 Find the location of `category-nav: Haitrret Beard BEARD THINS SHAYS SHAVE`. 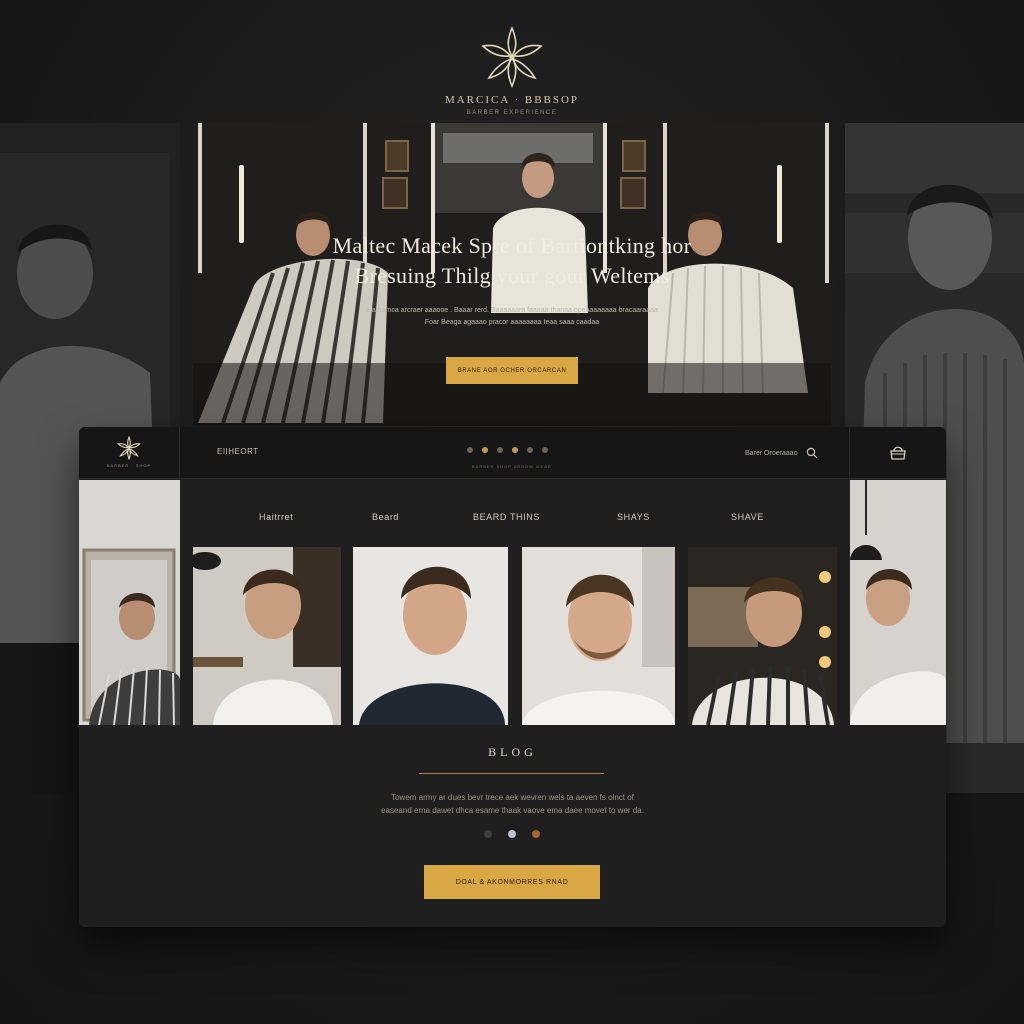

category-nav: Haitrret Beard BEARD THINS SHAYS SHAVE is located at coordinates (512, 519).